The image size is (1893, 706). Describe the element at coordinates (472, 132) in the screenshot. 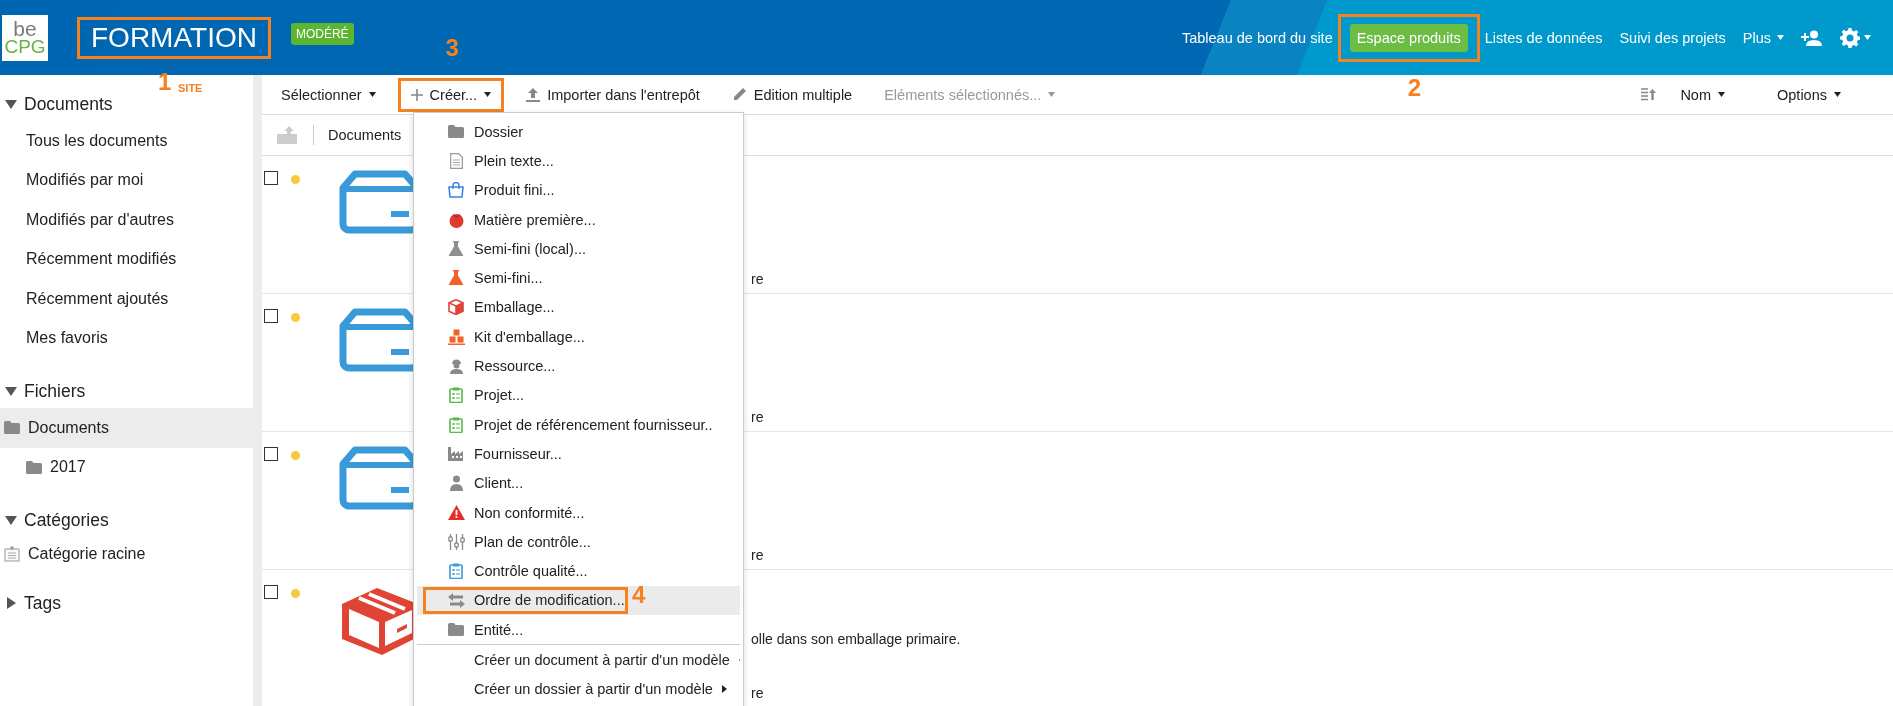

I see `menu-item: Dossier` at that location.